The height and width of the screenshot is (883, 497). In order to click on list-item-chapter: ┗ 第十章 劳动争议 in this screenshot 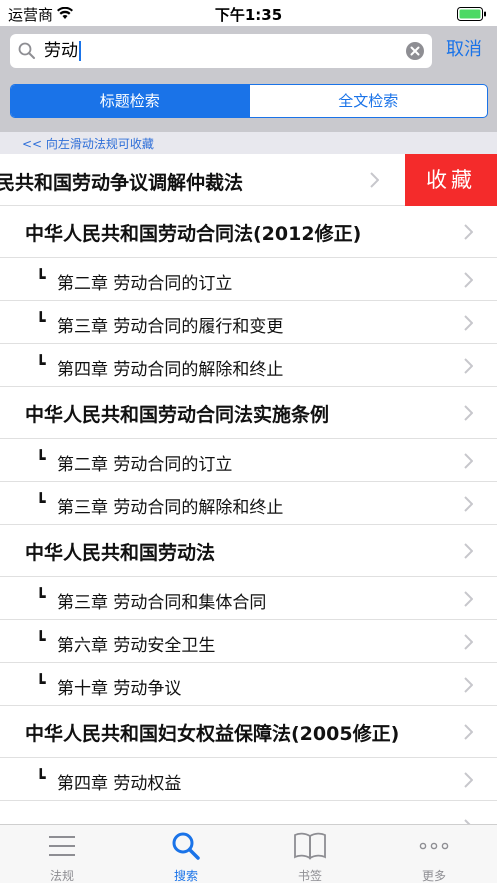, I will do `click(248, 684)`.